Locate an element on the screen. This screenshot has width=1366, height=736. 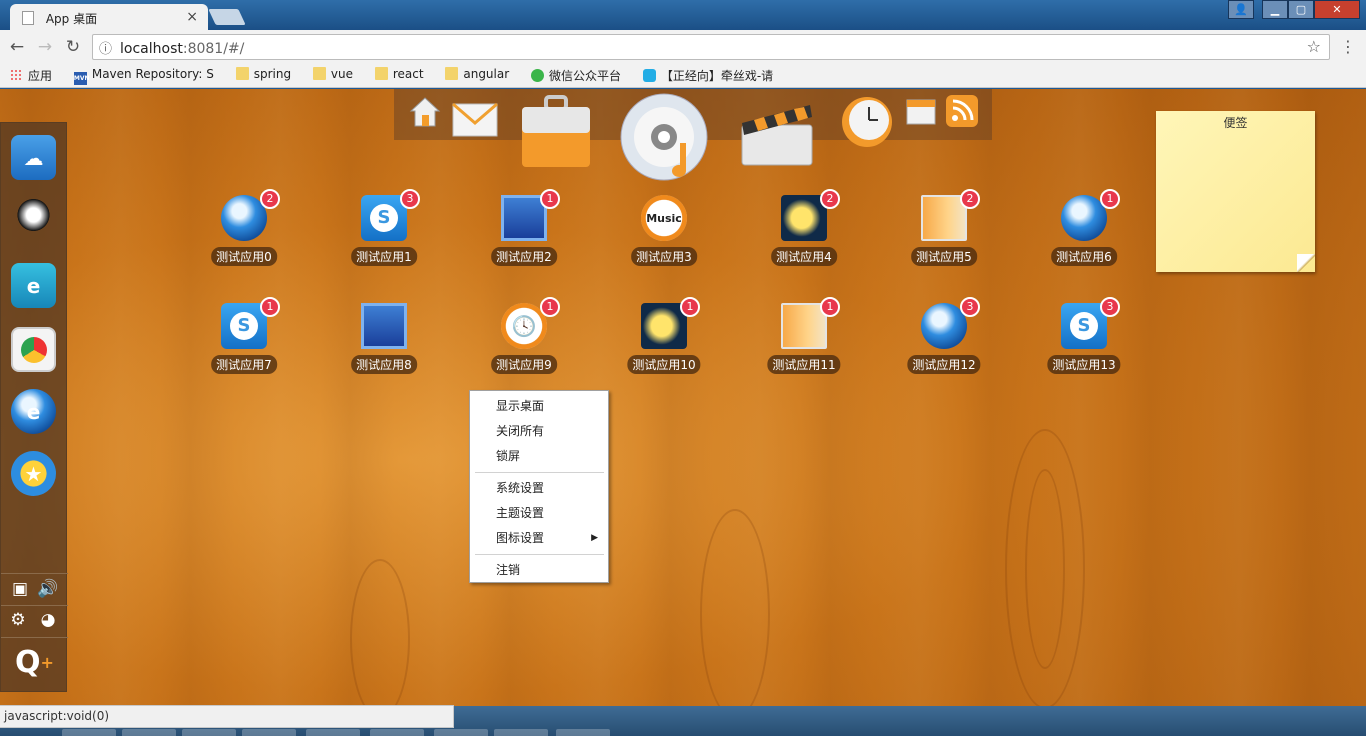
app-icon-item: 测试应用4 2 is located at coordinates (804, 231).